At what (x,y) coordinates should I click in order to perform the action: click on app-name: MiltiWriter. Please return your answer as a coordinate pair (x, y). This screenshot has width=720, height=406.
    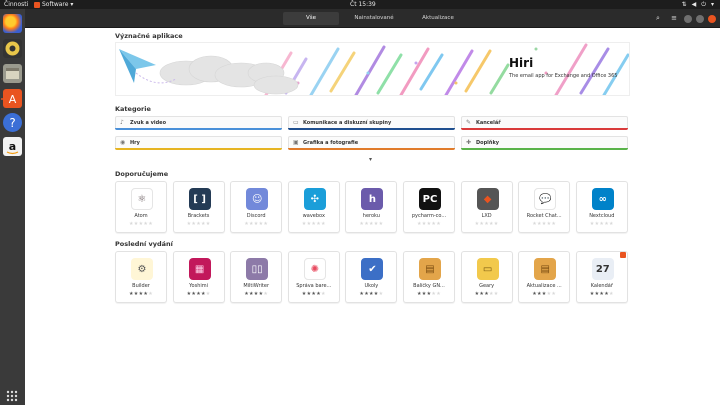
    Looking at the image, I should click on (256, 286).